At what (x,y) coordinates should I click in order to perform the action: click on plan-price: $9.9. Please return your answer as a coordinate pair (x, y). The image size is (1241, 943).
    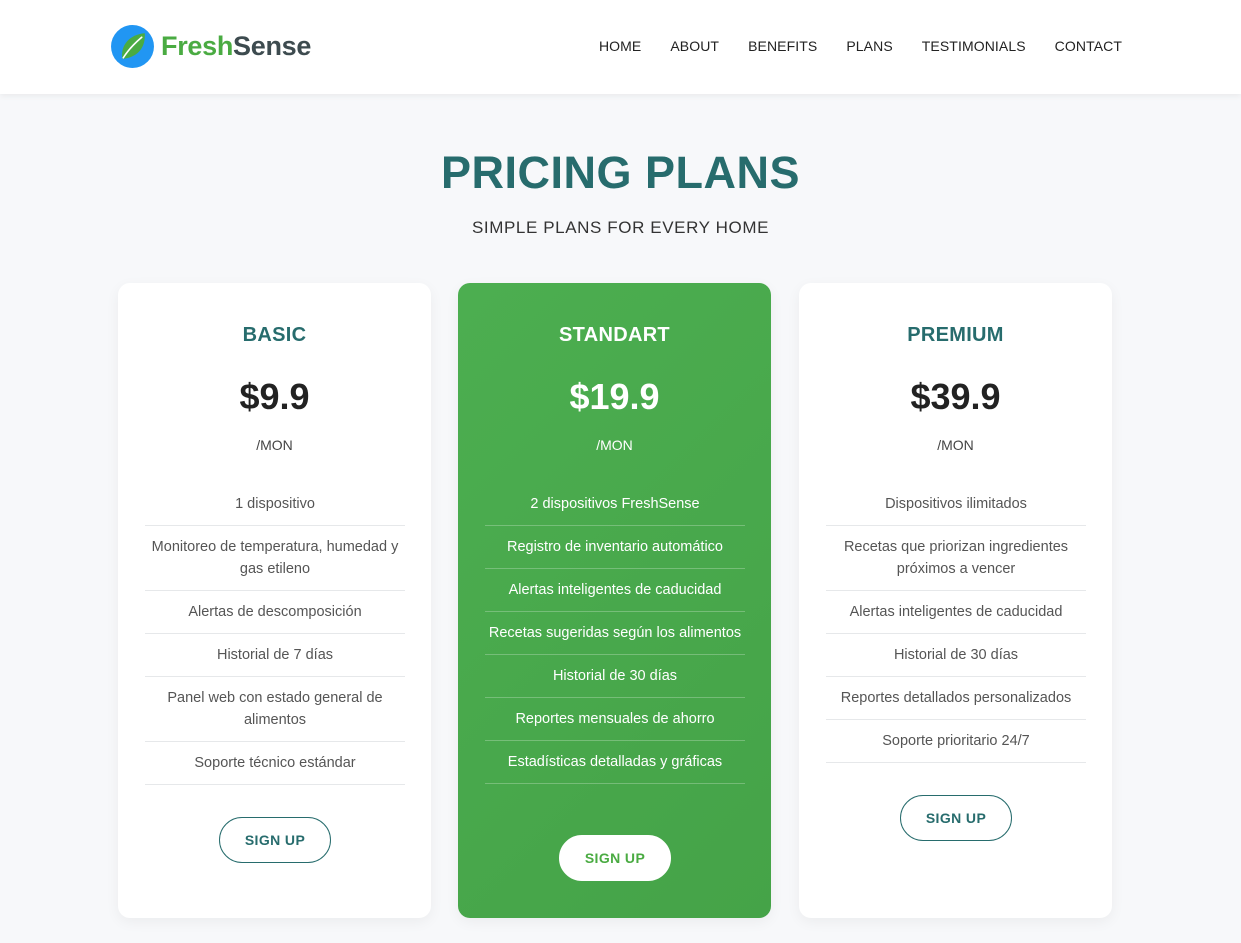
    Looking at the image, I should click on (274, 396).